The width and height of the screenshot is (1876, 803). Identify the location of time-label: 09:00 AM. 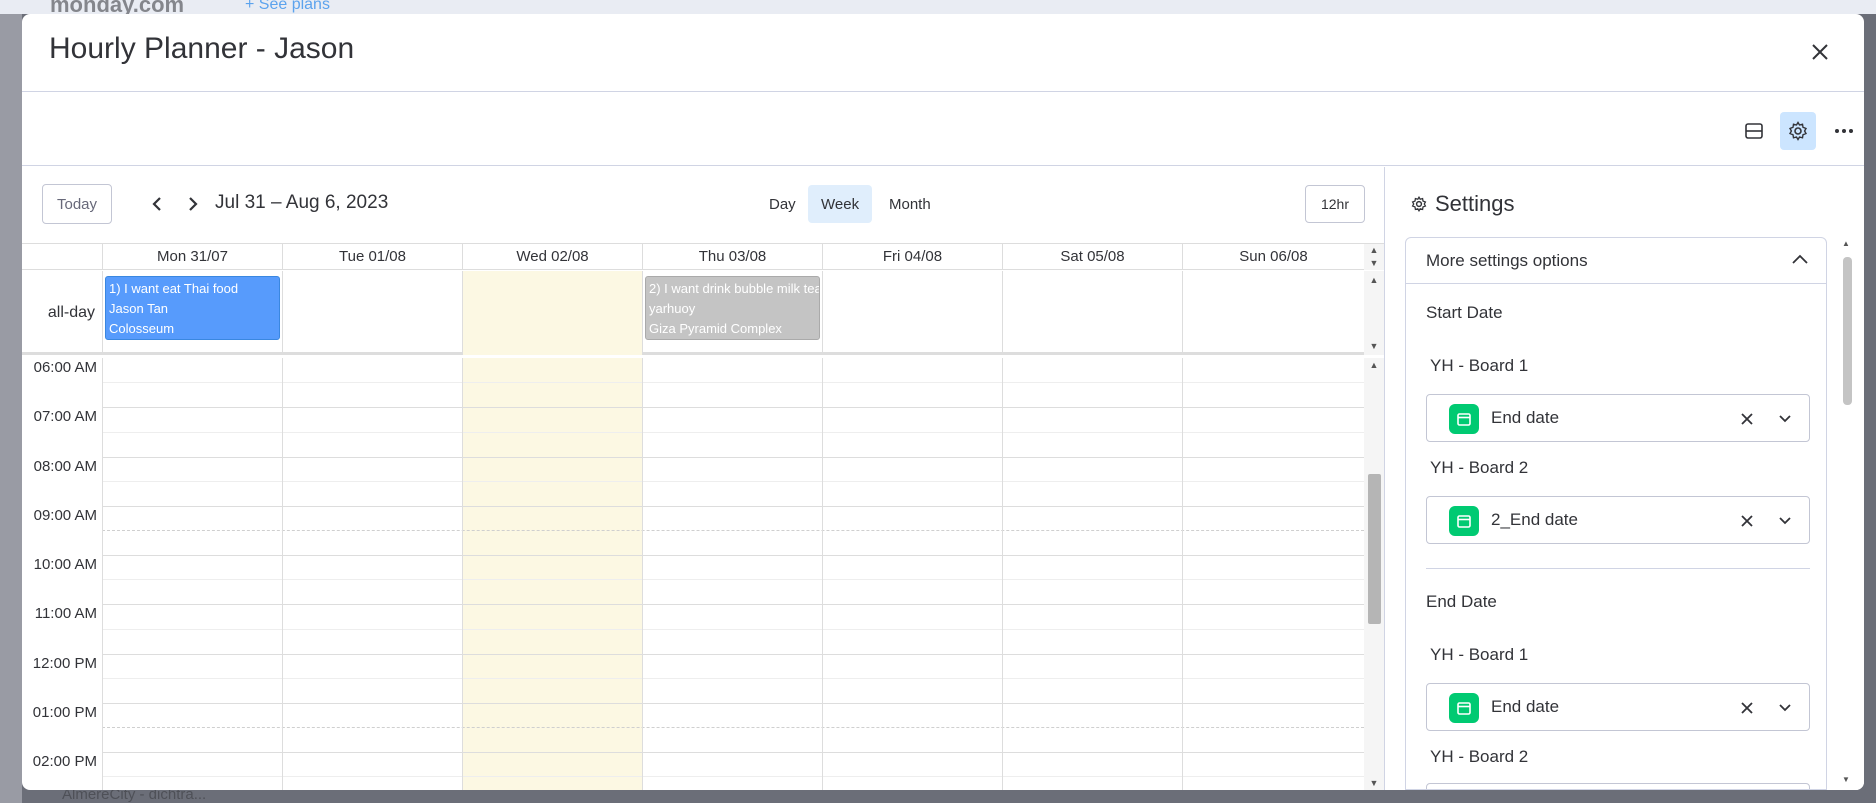
(65, 515).